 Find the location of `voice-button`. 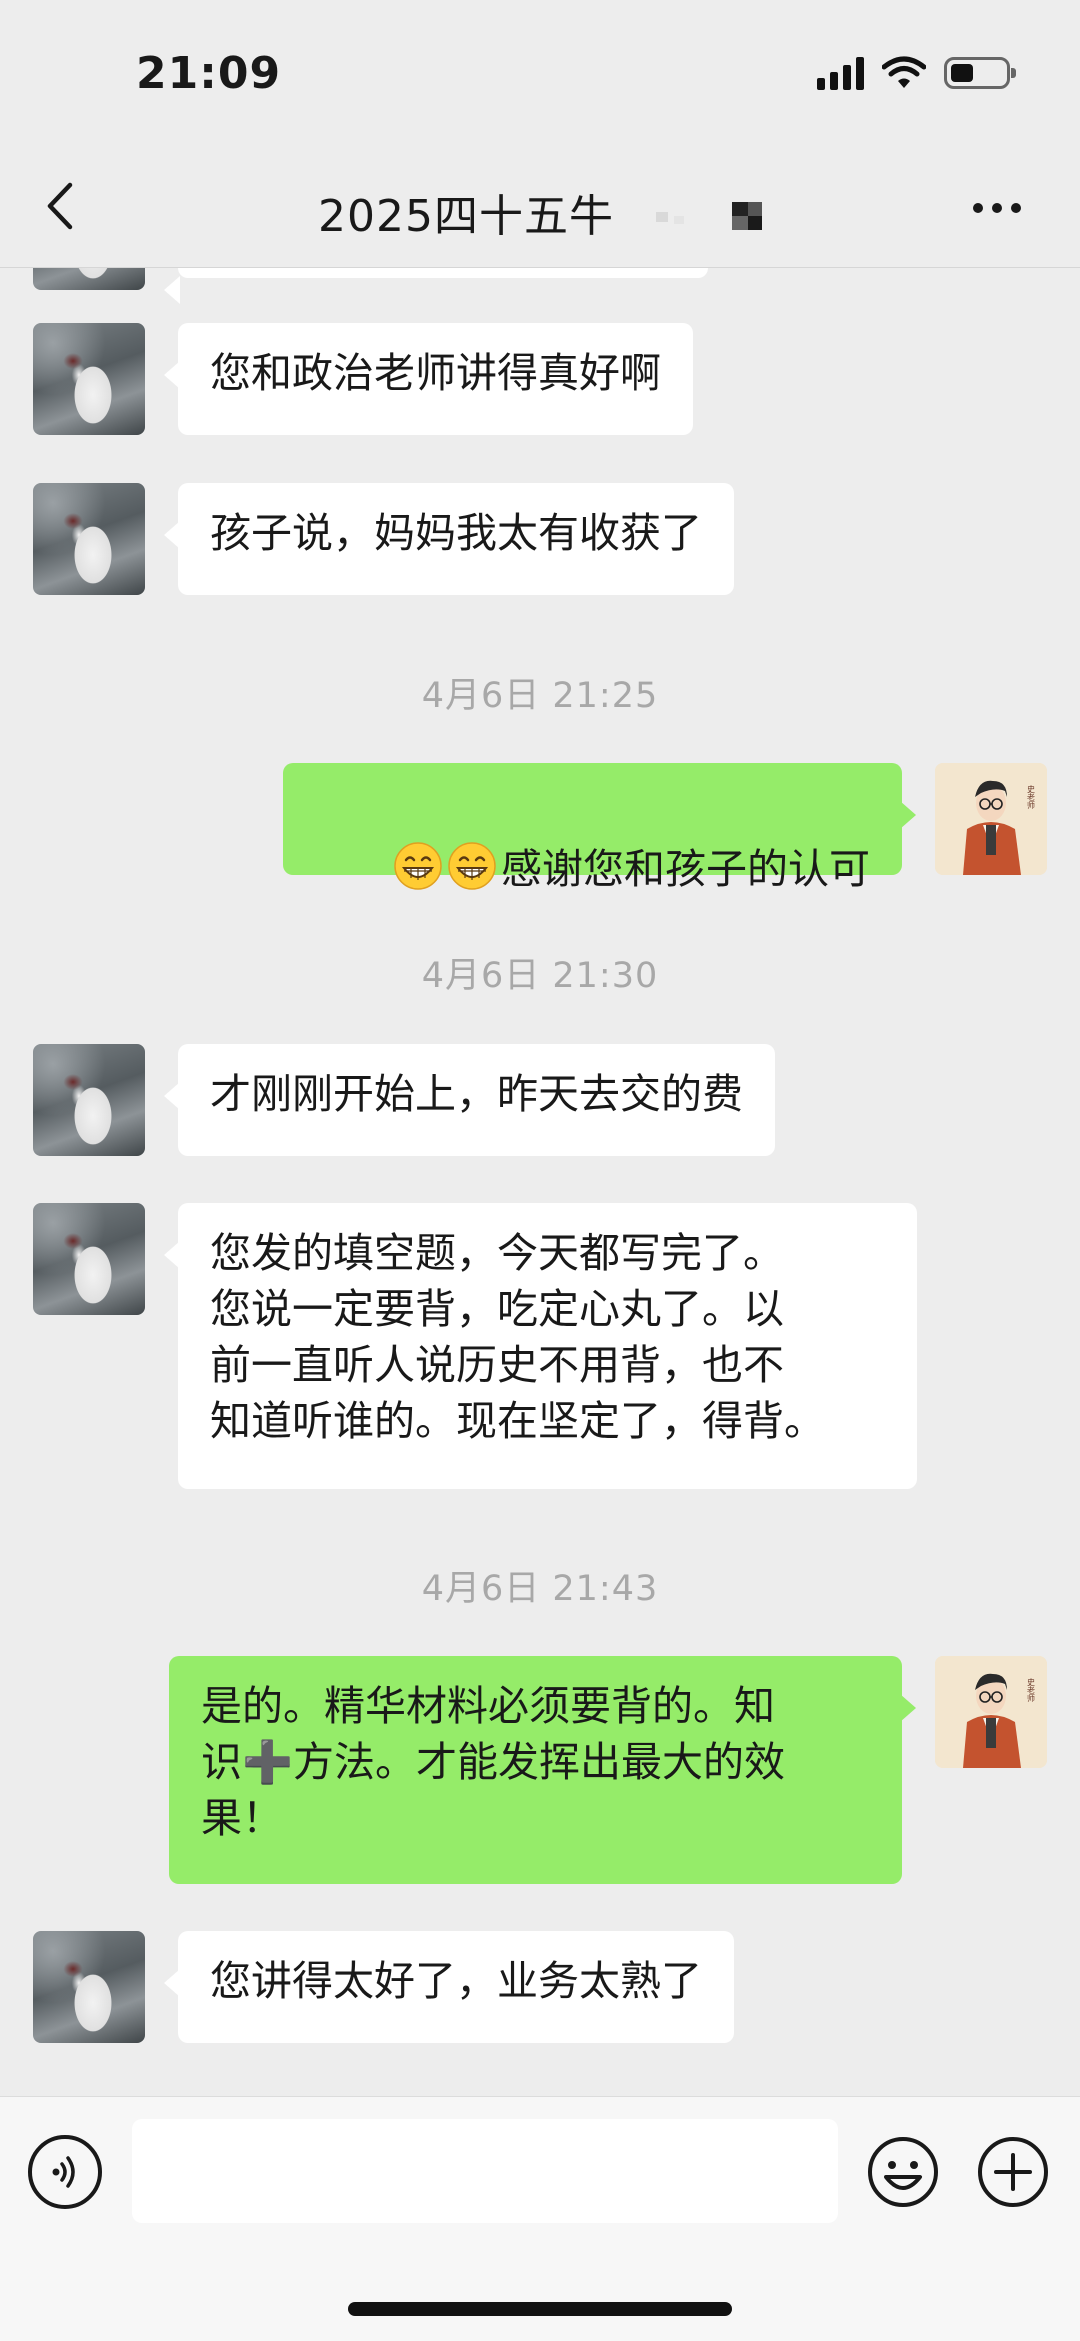

voice-button is located at coordinates (65, 2172).